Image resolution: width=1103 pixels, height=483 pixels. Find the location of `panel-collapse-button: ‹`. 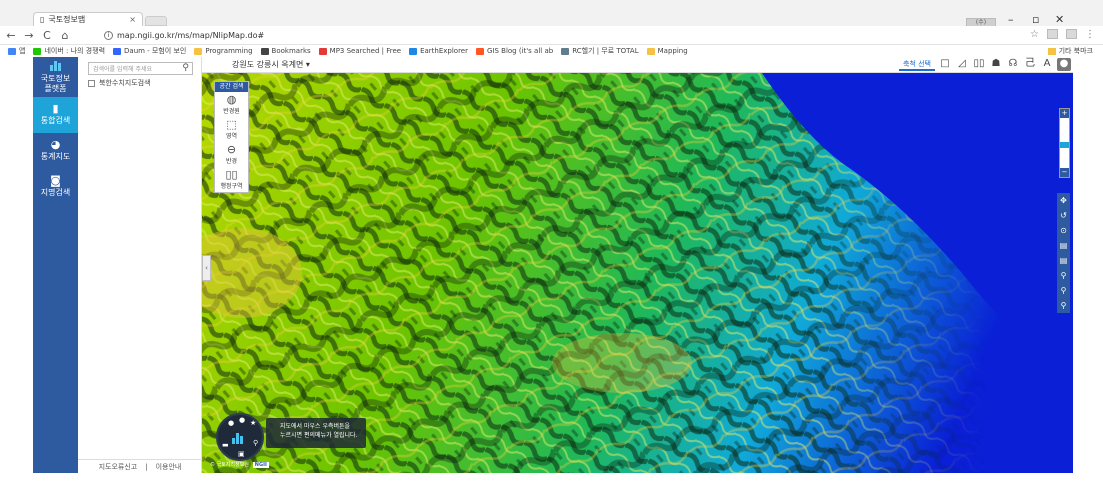

panel-collapse-button: ‹ is located at coordinates (206, 268).